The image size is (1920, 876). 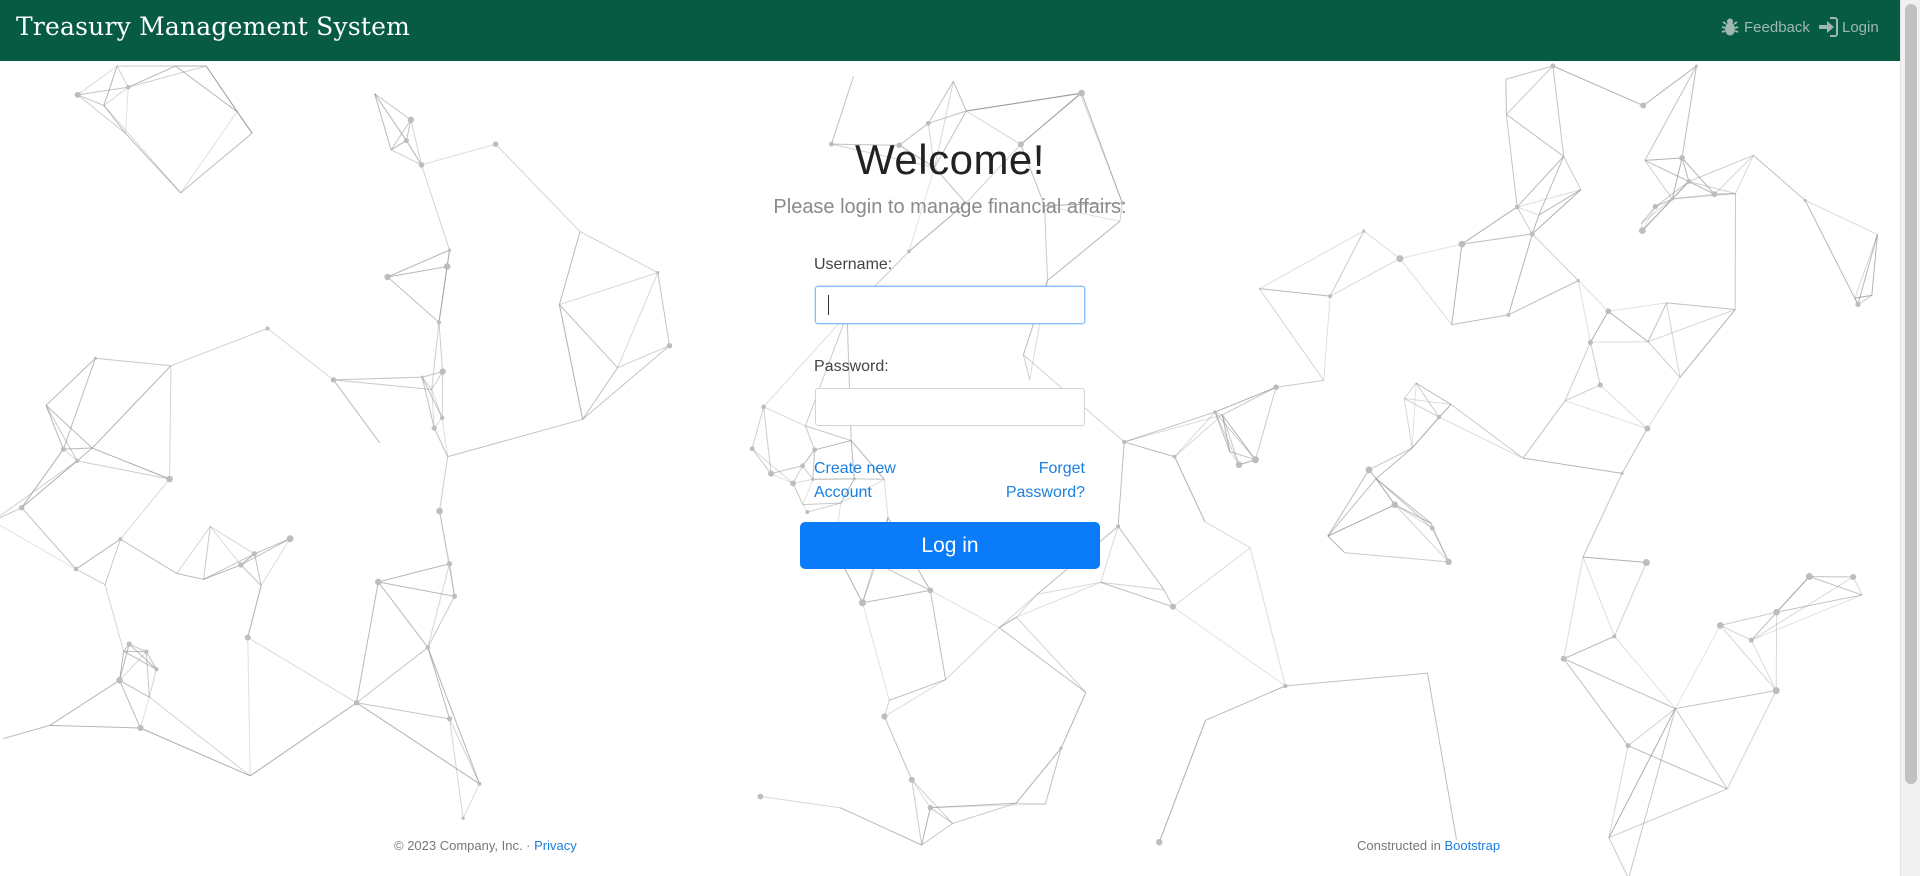 What do you see at coordinates (1730, 27) in the screenshot?
I see `bug-icon` at bounding box center [1730, 27].